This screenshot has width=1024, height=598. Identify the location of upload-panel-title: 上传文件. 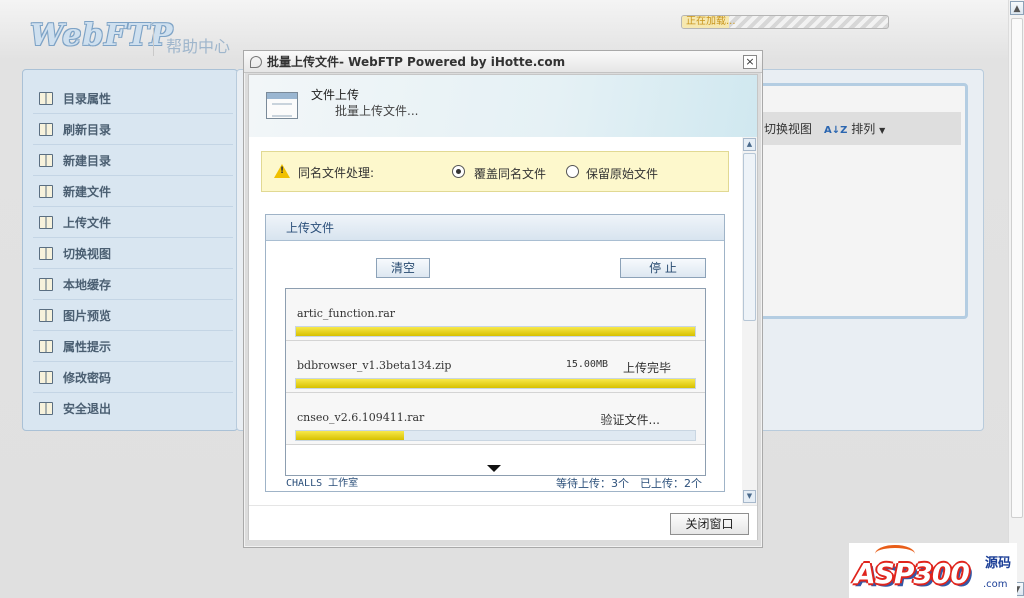
(495, 228).